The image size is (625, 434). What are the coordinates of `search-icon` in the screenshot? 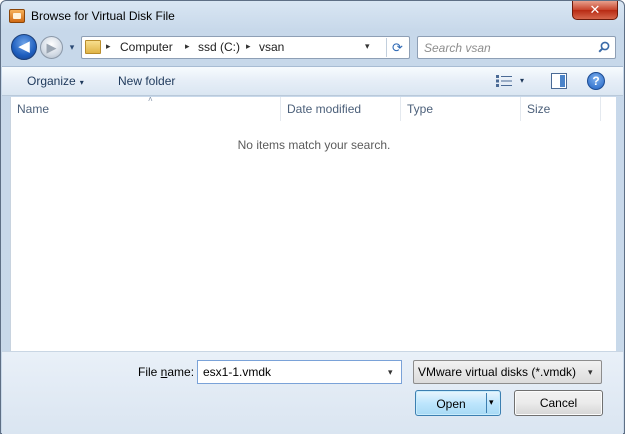 It's located at (604, 47).